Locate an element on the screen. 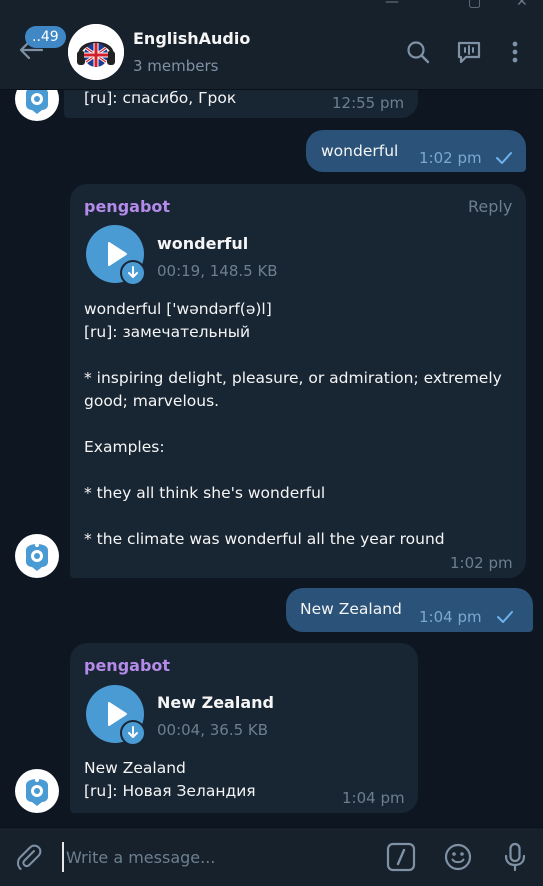 This screenshot has width=543, height=886. message-text: New Zealand is located at coordinates (351, 609).